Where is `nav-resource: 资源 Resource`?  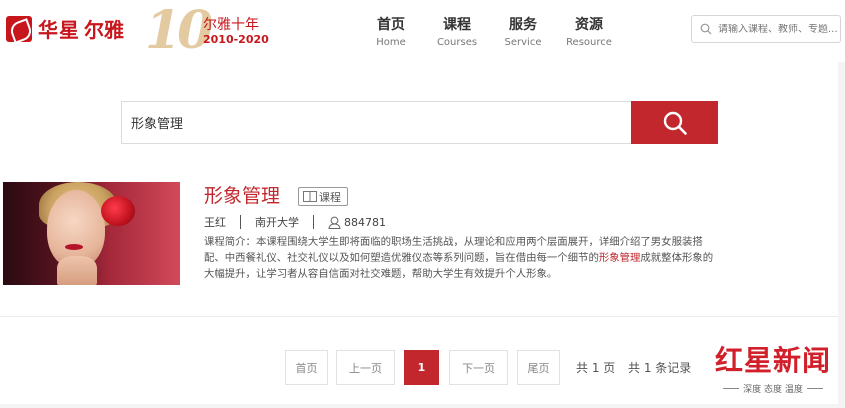
nav-resource: 资源 Resource is located at coordinates (589, 31).